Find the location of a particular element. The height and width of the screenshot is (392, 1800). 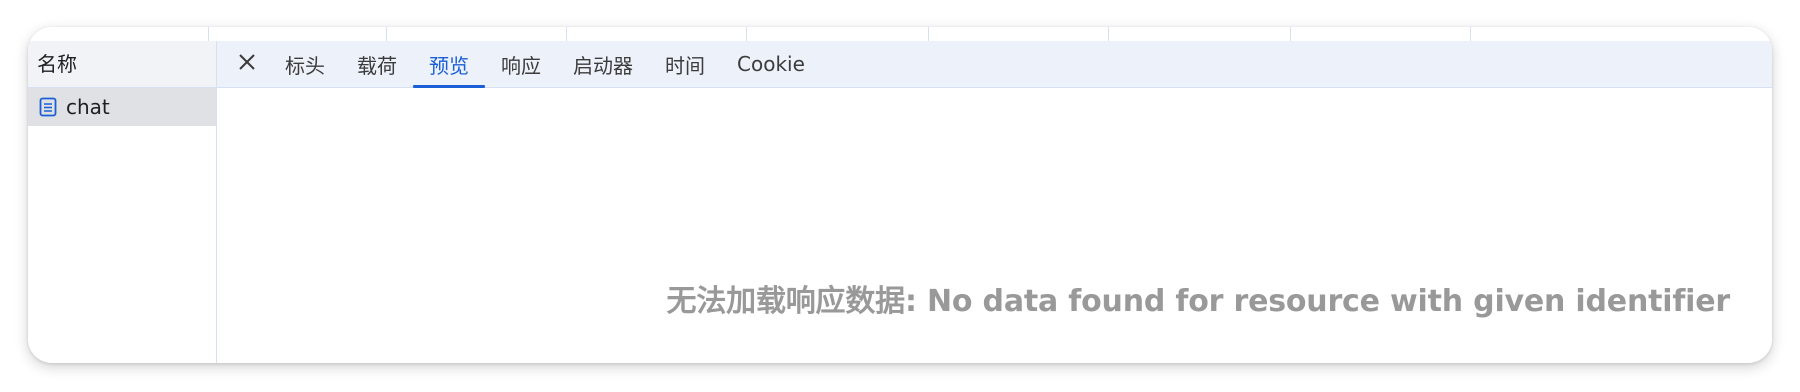

request-name: chat is located at coordinates (88, 107).